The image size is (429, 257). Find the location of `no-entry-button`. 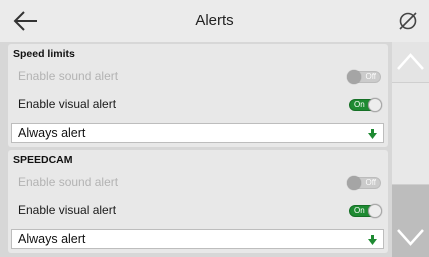

no-entry-button is located at coordinates (408, 21).